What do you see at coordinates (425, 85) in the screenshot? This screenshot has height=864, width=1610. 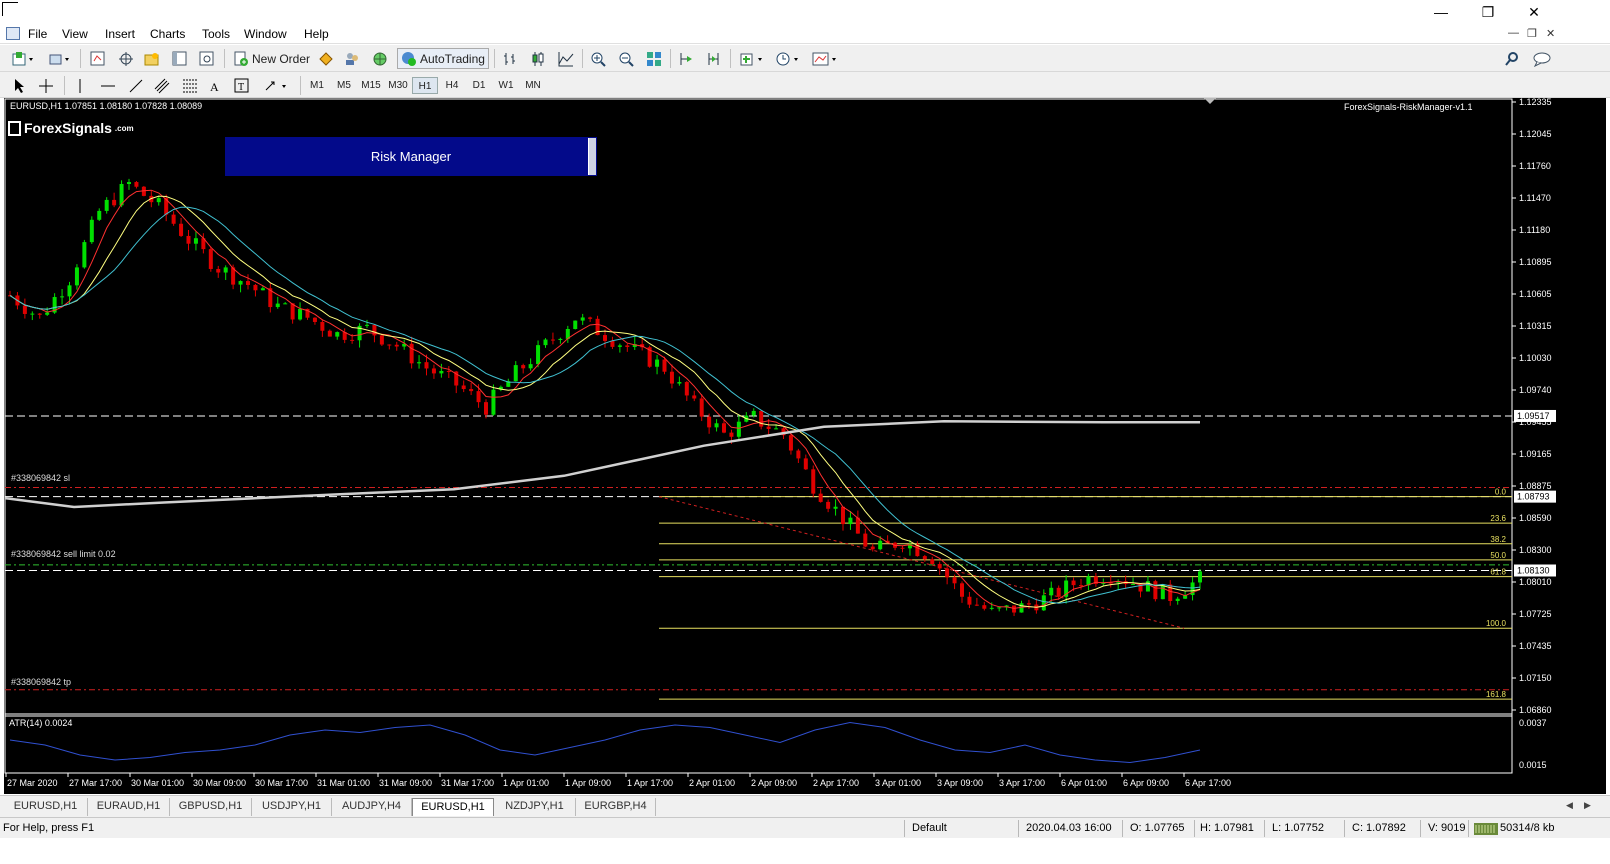 I see `timeframe-h1: H1` at bounding box center [425, 85].